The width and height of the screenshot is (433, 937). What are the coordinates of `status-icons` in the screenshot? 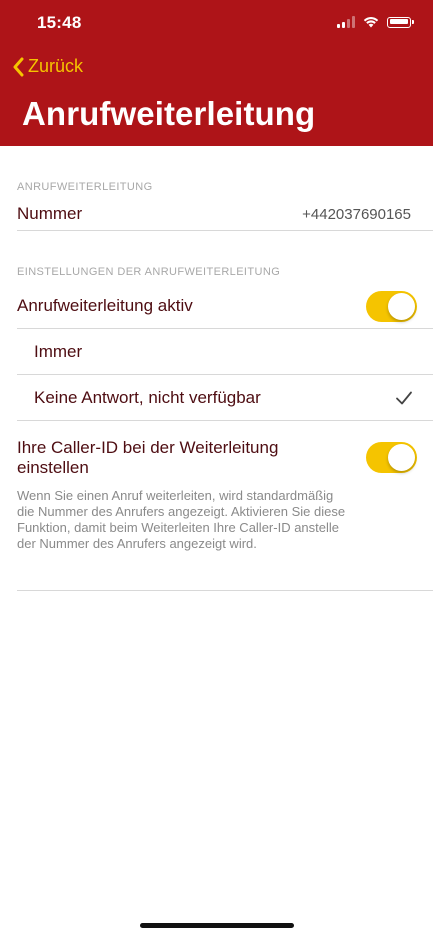 It's located at (375, 22).